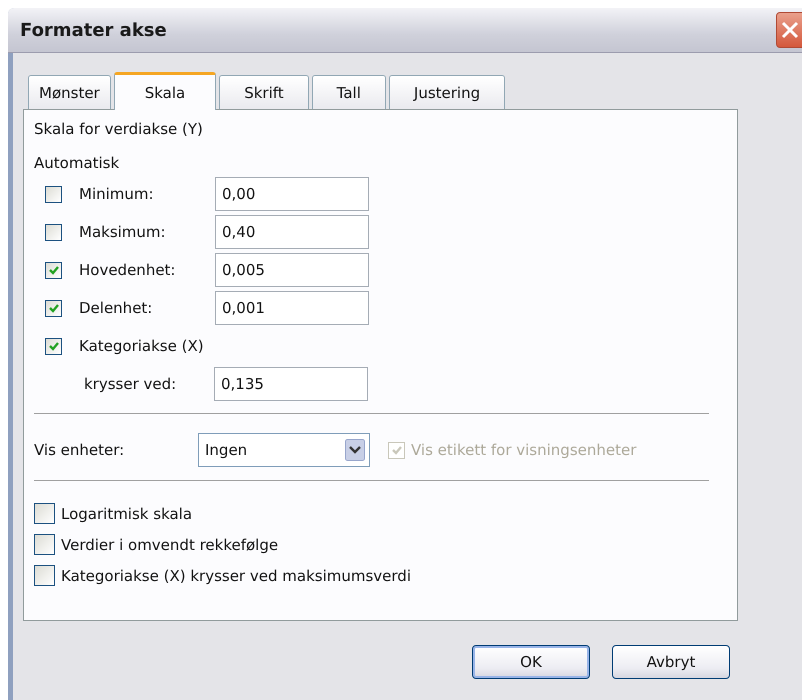  Describe the element at coordinates (69, 92) in the screenshot. I see `tab: Mønster` at that location.